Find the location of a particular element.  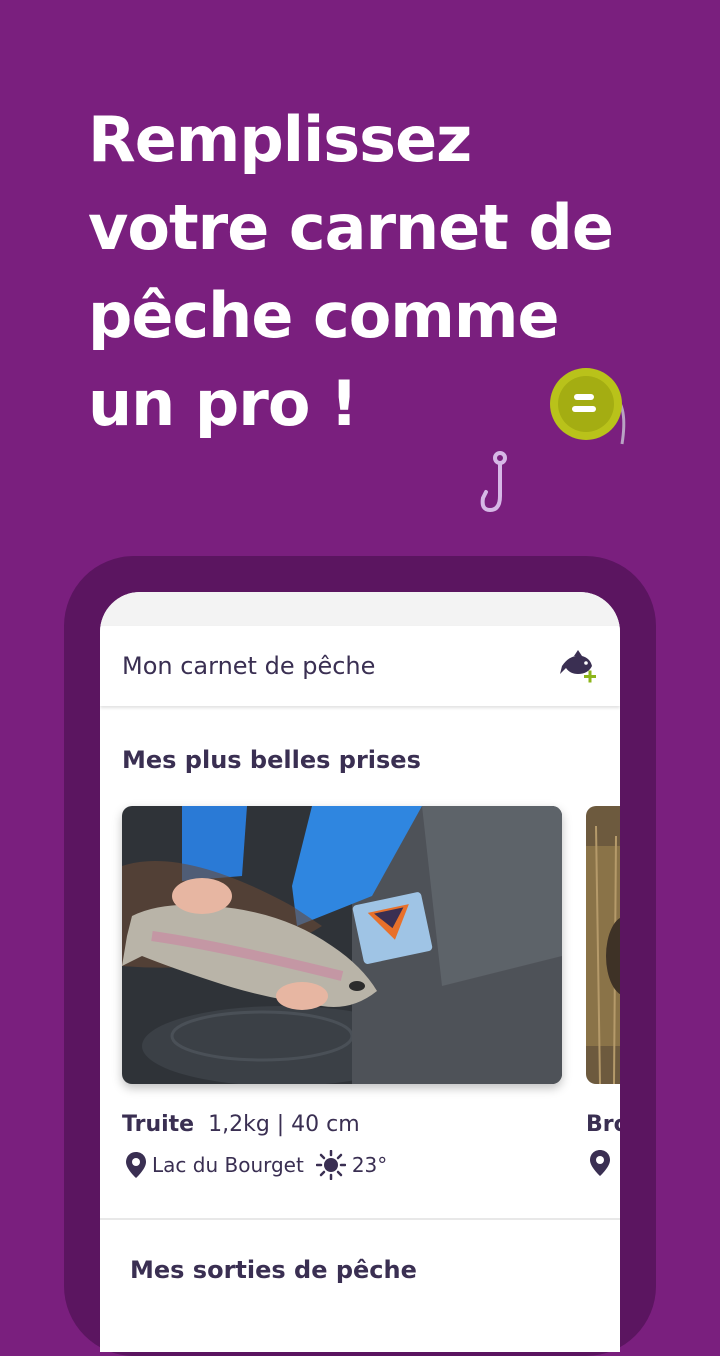

catch-temperature: 23° is located at coordinates (369, 1165).